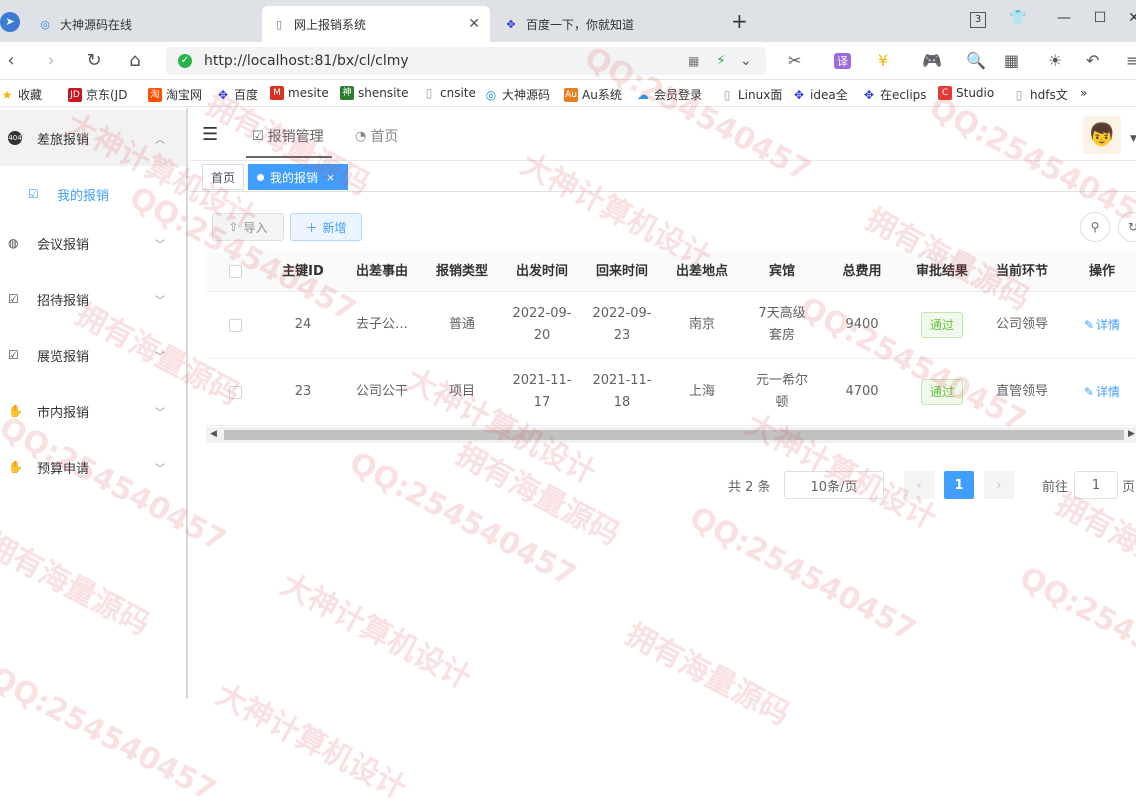  Describe the element at coordinates (1040, 94) in the screenshot. I see `bookmark-item: ▯ hdfs文` at that location.